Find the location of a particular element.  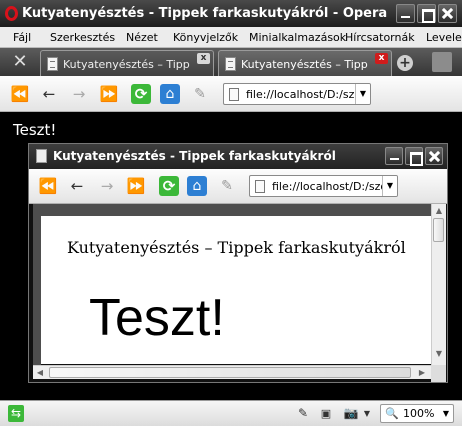

camera-icon: 📷 is located at coordinates (351, 413).